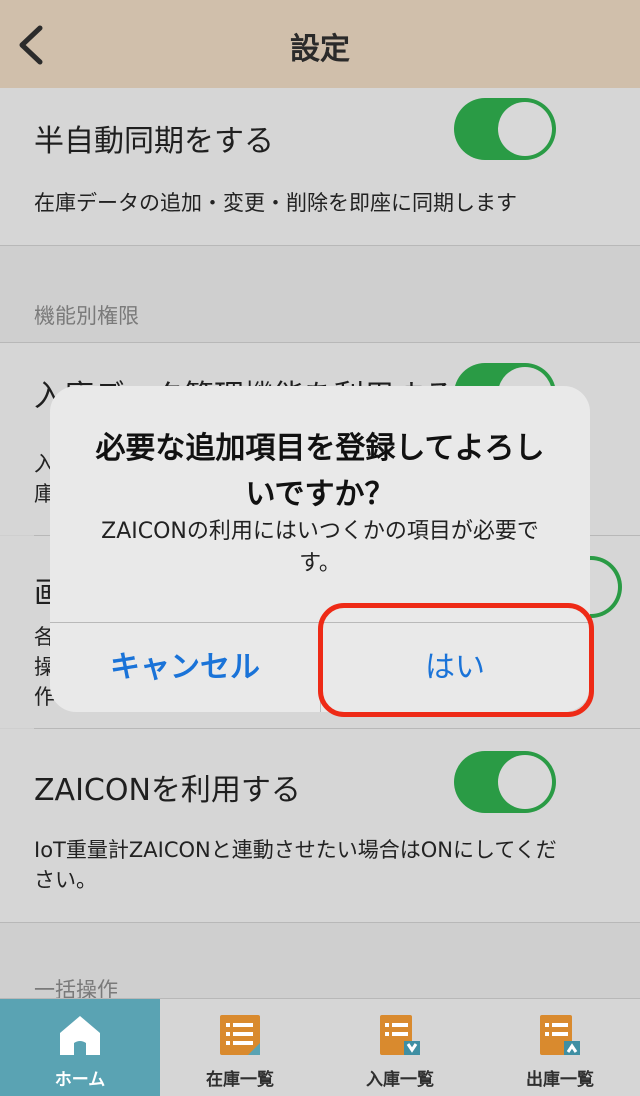  Describe the element at coordinates (400, 1035) in the screenshot. I see `stock-in-list-icon` at that location.